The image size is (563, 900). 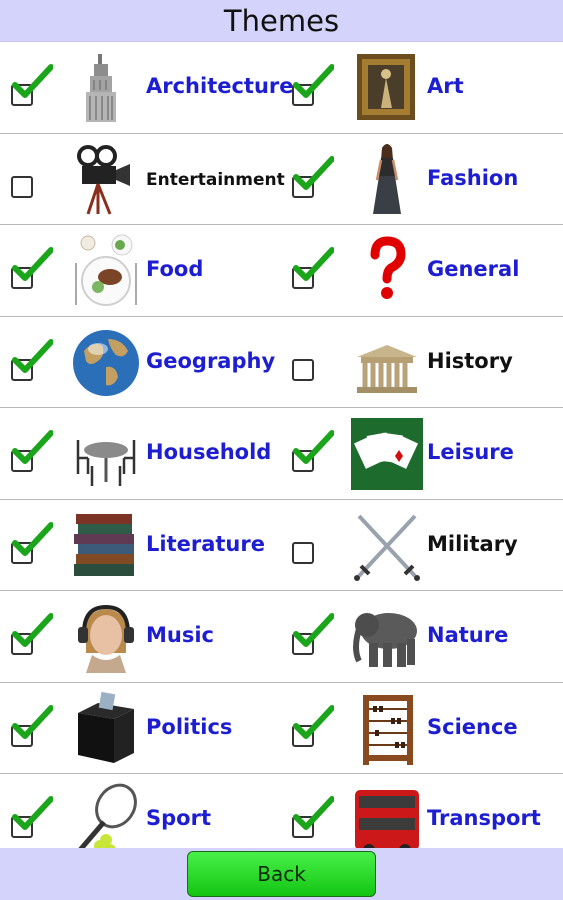 I want to click on theme-item-military: Military, so click(x=421, y=545).